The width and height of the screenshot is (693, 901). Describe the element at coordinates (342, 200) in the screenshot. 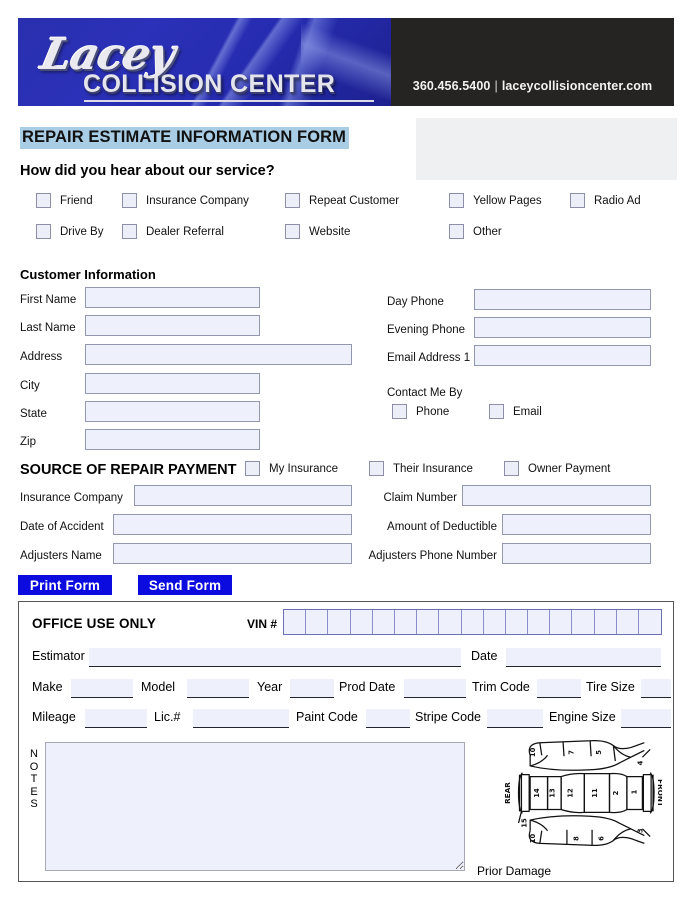

I see `checkbox-repeat-customer: Repeat Customer` at that location.